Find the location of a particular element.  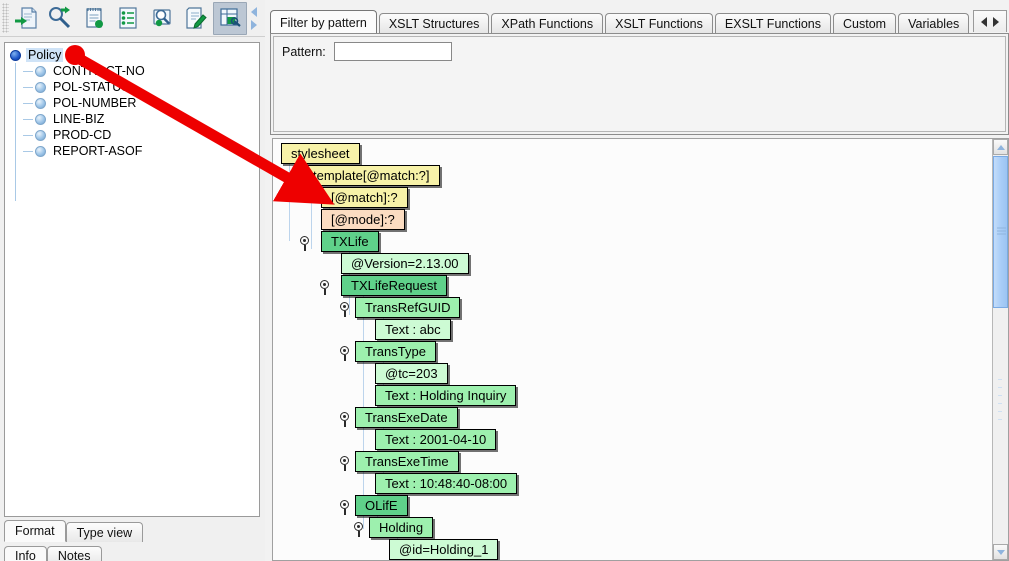

scrollbar-thumb is located at coordinates (1000, 232).